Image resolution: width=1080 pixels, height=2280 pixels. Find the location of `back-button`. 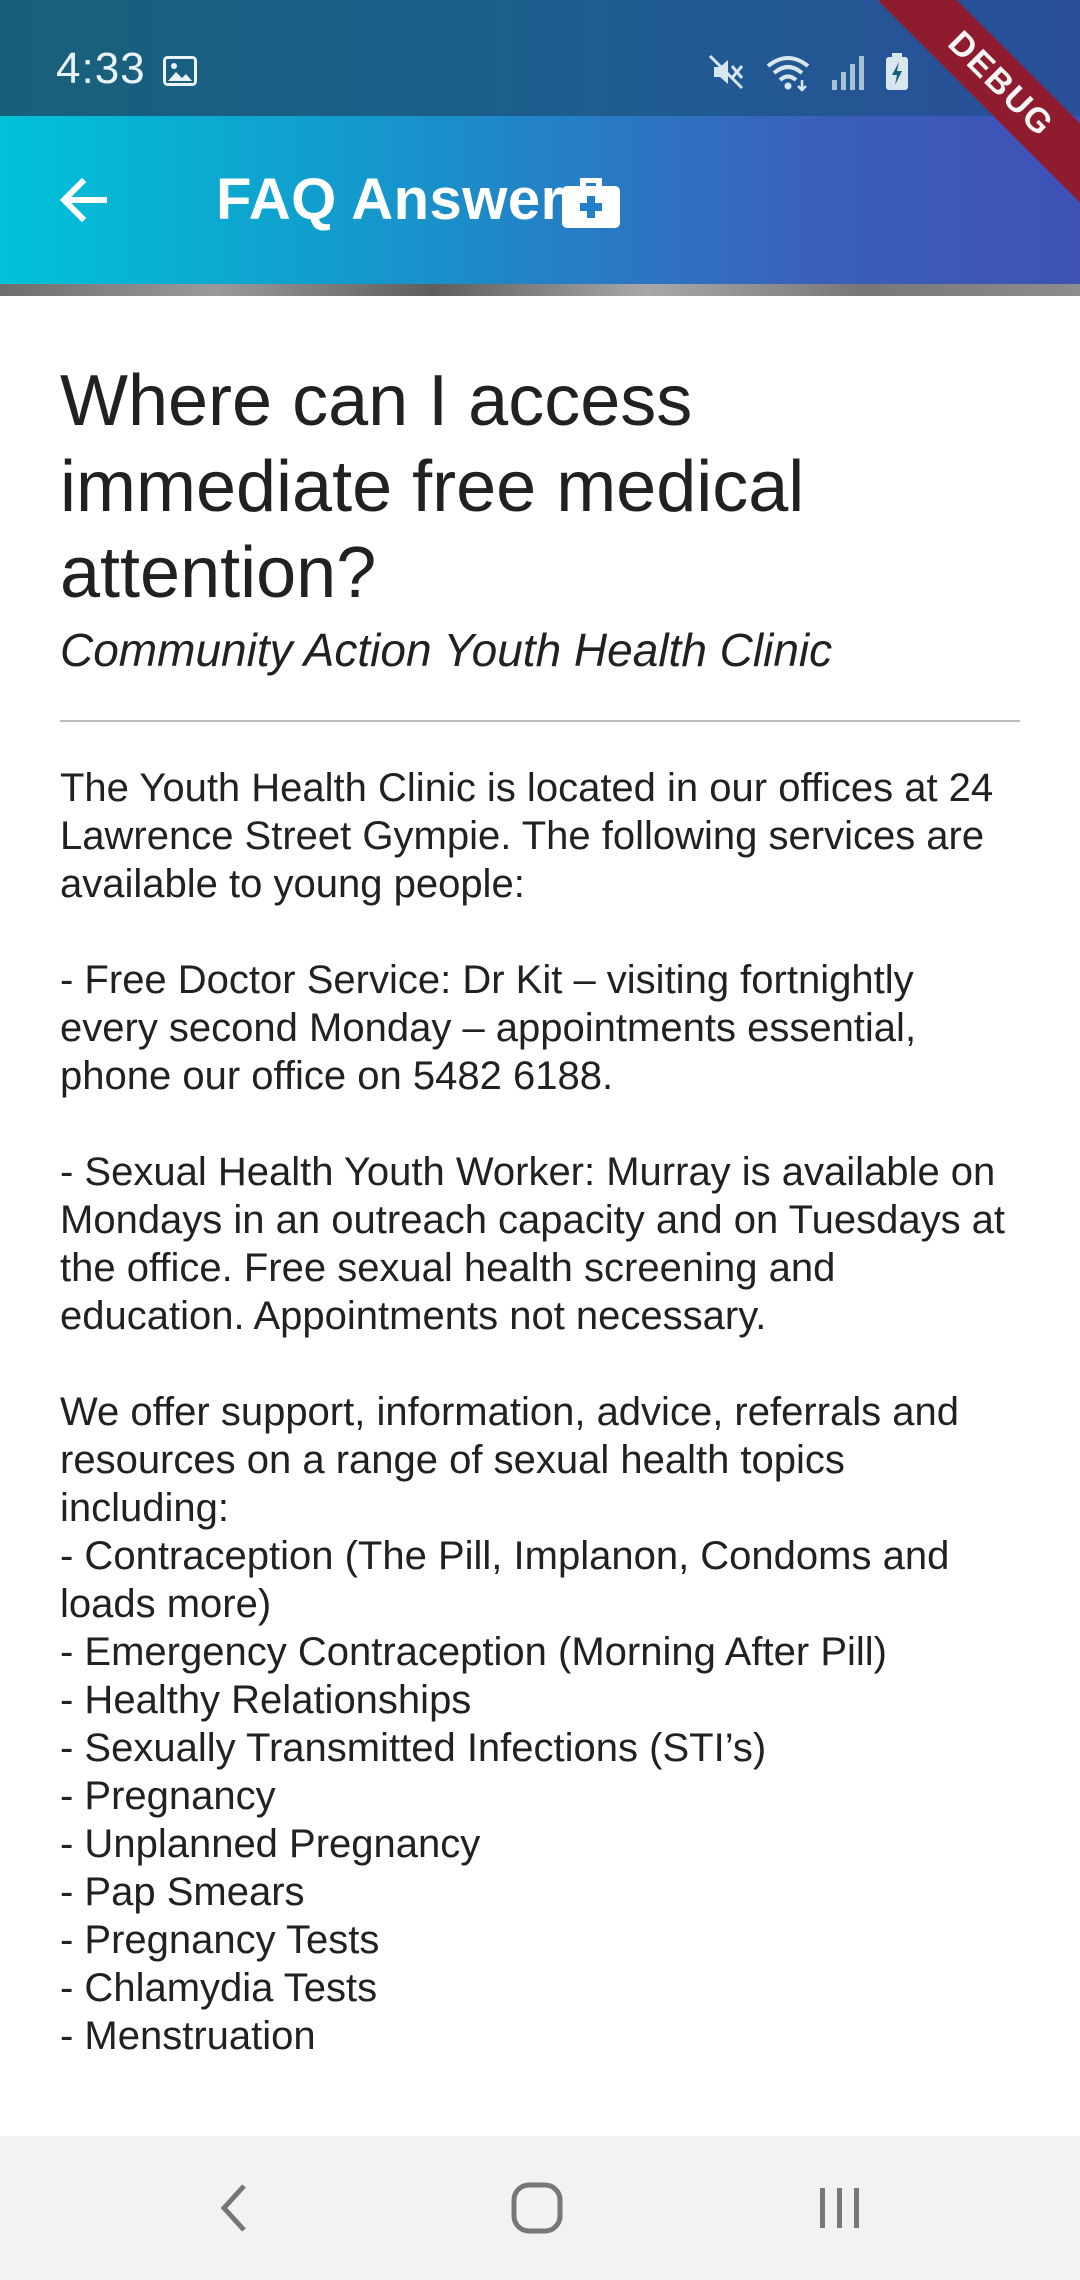

back-button is located at coordinates (84, 200).